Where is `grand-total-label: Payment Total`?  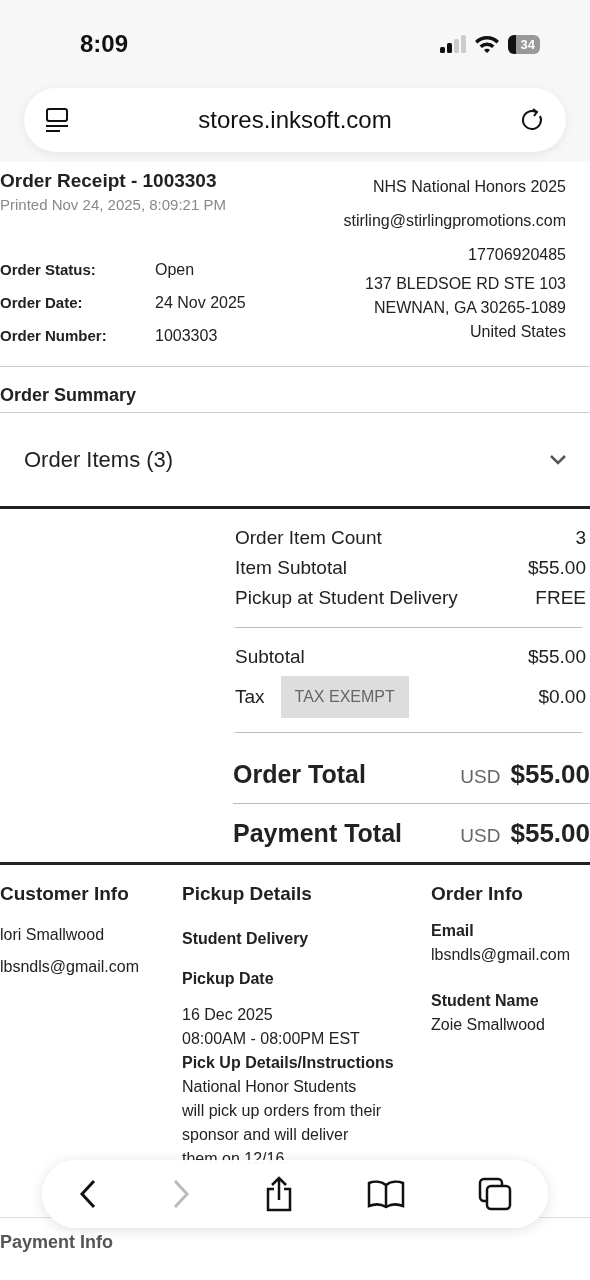
grand-total-label: Payment Total is located at coordinates (318, 833).